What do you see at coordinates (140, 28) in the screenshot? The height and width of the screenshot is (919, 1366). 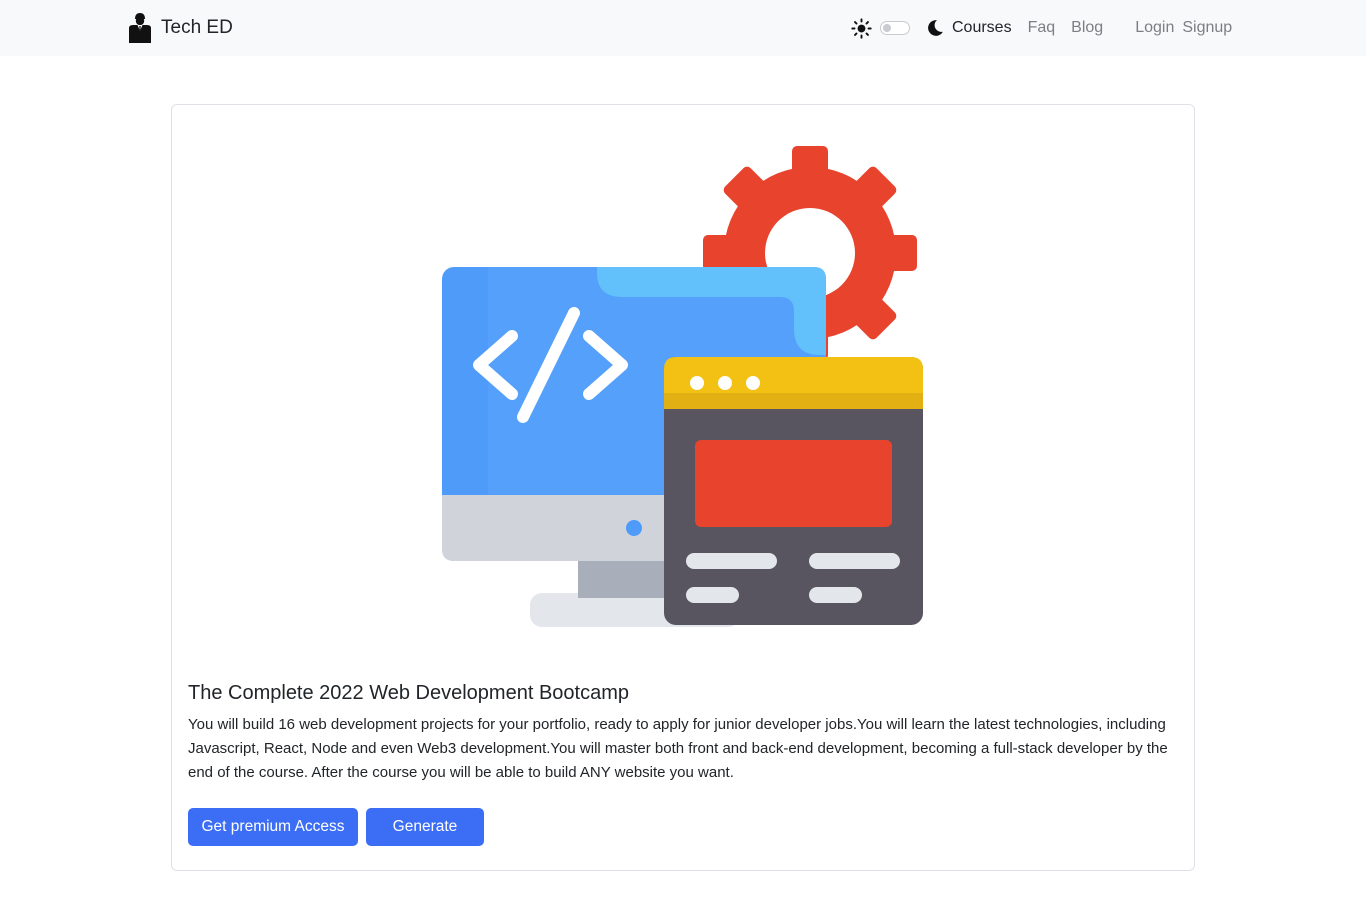 I see `person-in-suit-icon` at bounding box center [140, 28].